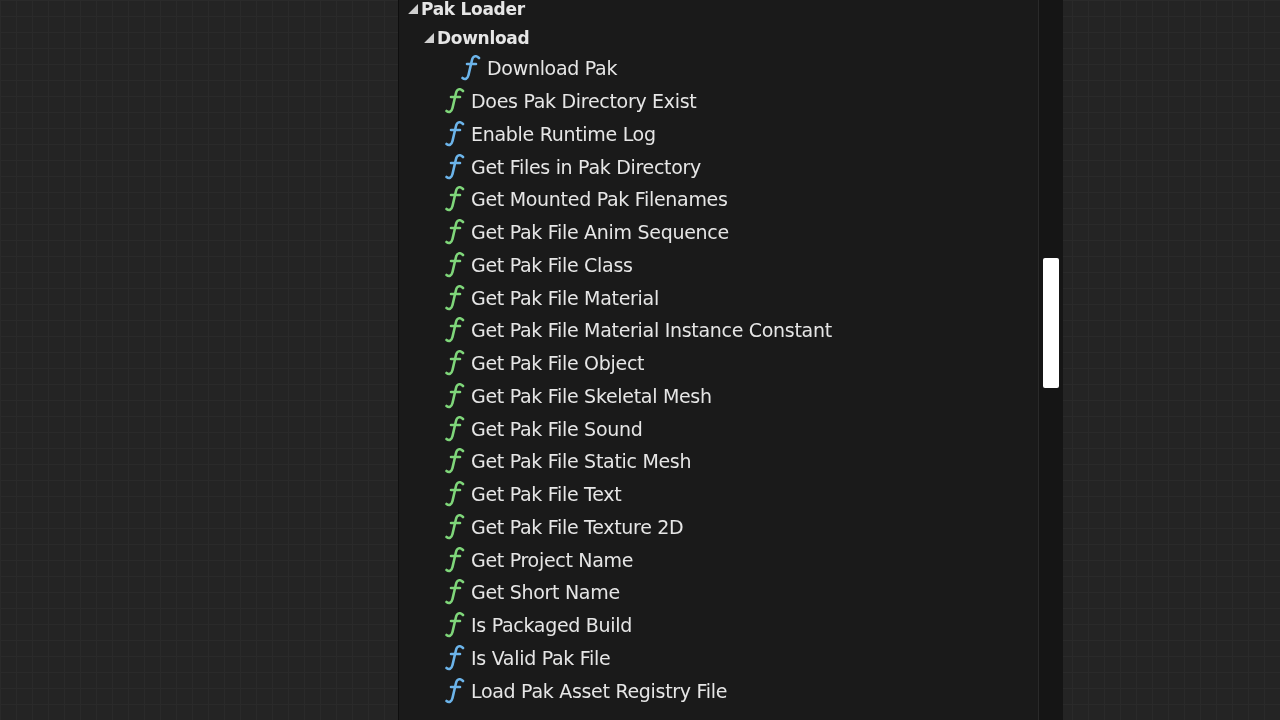  What do you see at coordinates (599, 690) in the screenshot?
I see `function-item: Load Pak Asset Registry File` at bounding box center [599, 690].